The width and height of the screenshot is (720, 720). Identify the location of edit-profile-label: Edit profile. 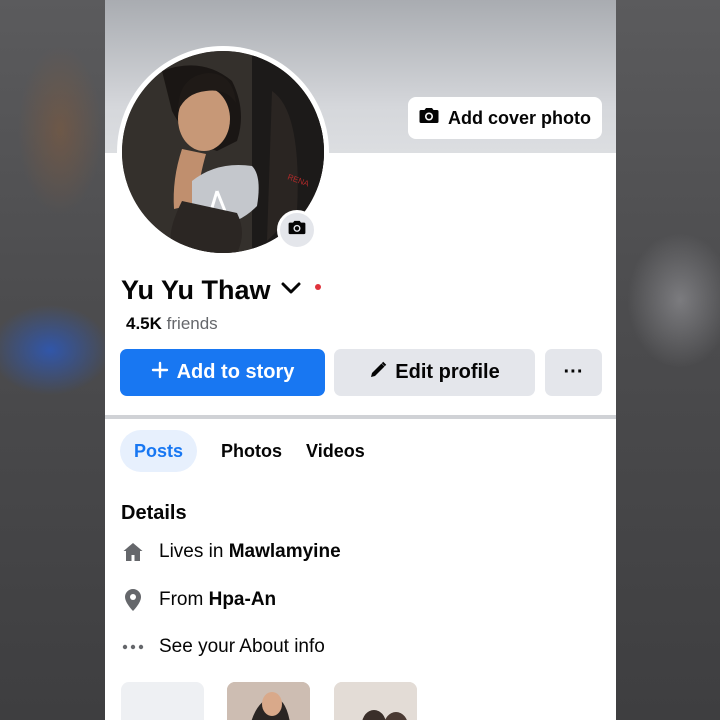
(447, 372).